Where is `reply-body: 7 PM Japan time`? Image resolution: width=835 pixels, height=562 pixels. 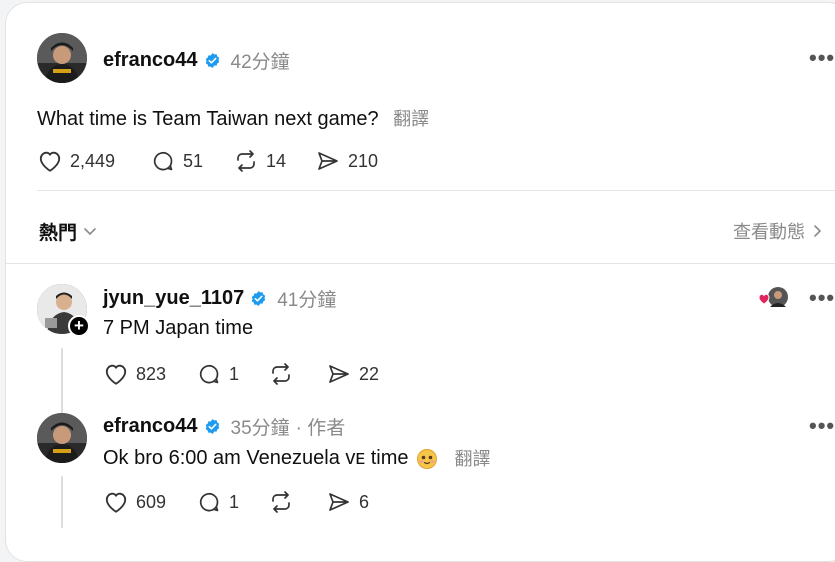
reply-body: 7 PM Japan time is located at coordinates (178, 328).